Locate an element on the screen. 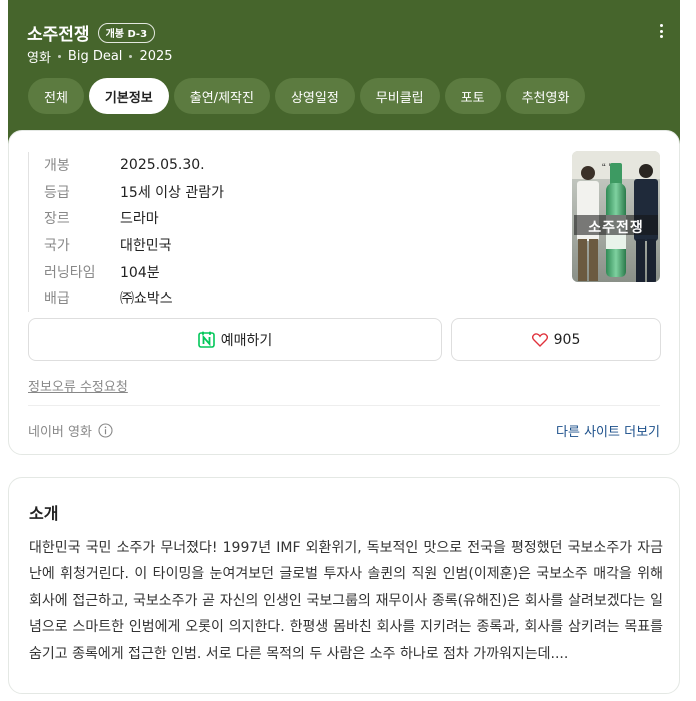 The height and width of the screenshot is (701, 696). info-value: ㈜쇼박스 is located at coordinates (146, 299).